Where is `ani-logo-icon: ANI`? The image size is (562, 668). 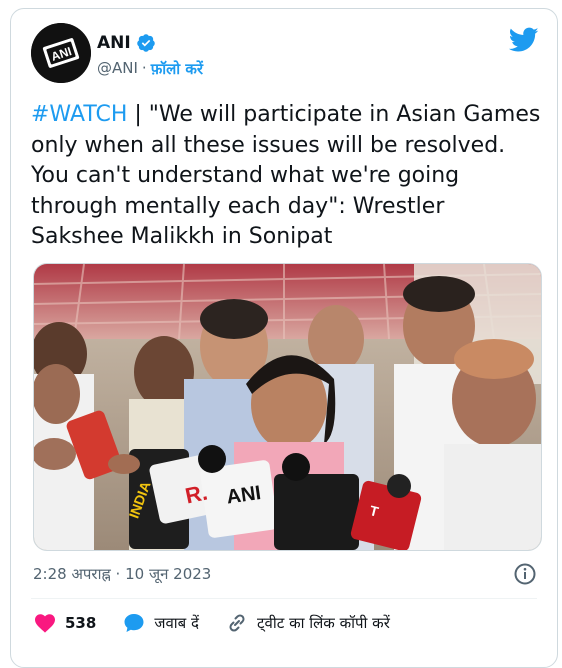
ani-logo-icon: ANI is located at coordinates (61, 53).